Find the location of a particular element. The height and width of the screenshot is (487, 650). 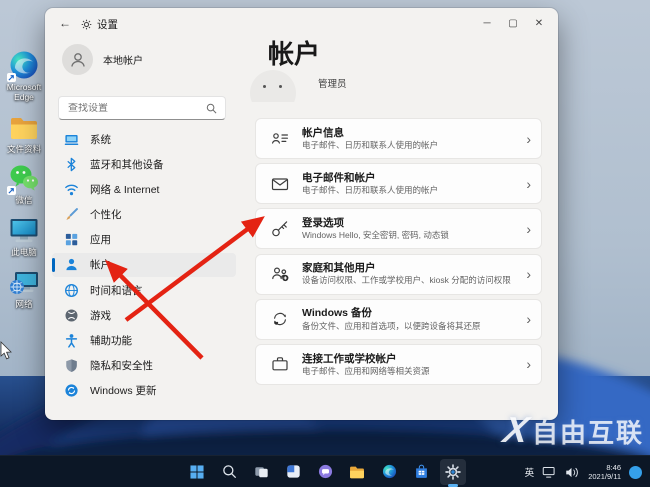

widgets-icon is located at coordinates (293, 471).